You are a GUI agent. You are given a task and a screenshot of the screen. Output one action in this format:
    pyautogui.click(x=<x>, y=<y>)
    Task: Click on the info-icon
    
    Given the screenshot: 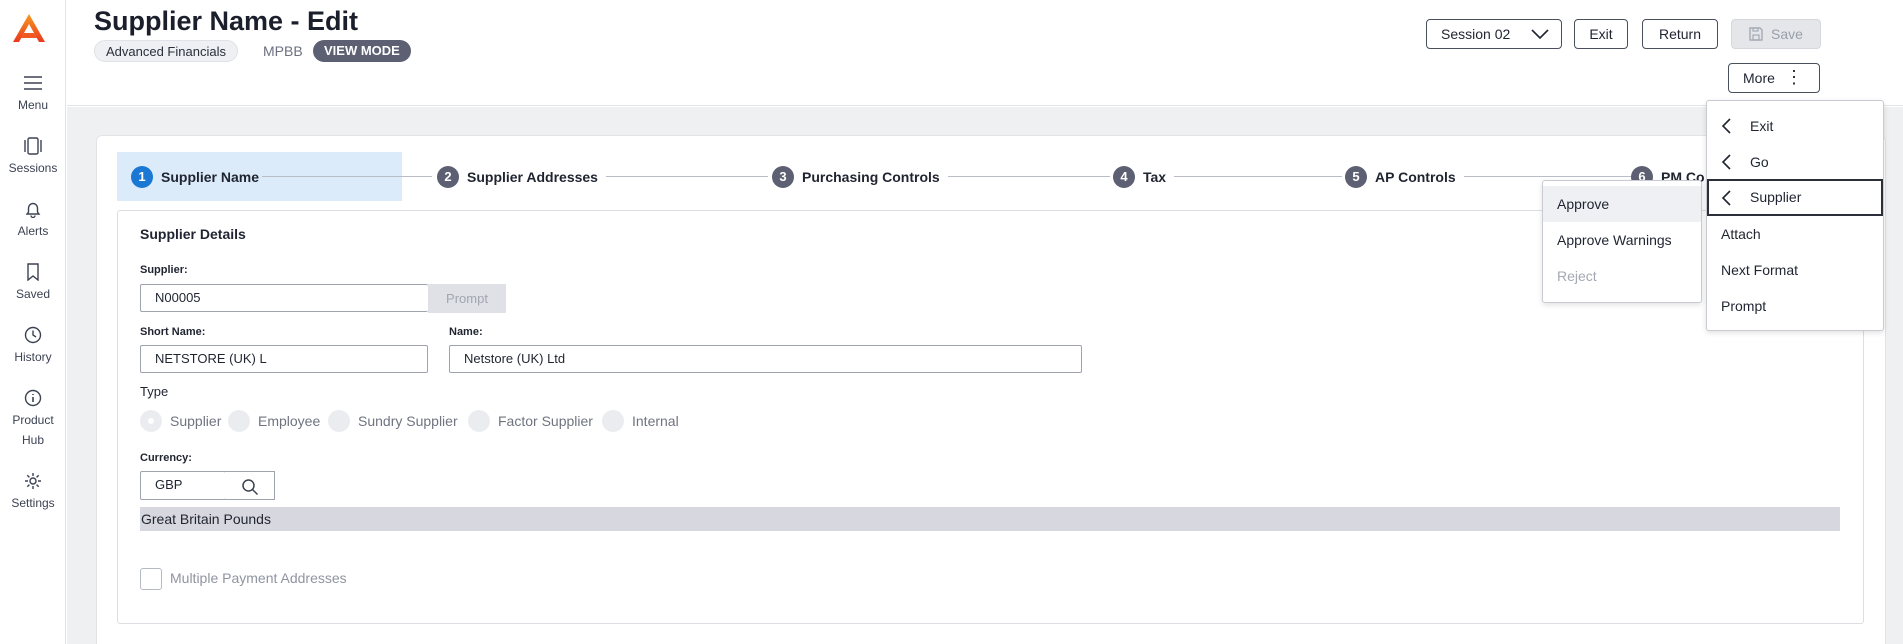 What is the action you would take?
    pyautogui.click(x=33, y=398)
    